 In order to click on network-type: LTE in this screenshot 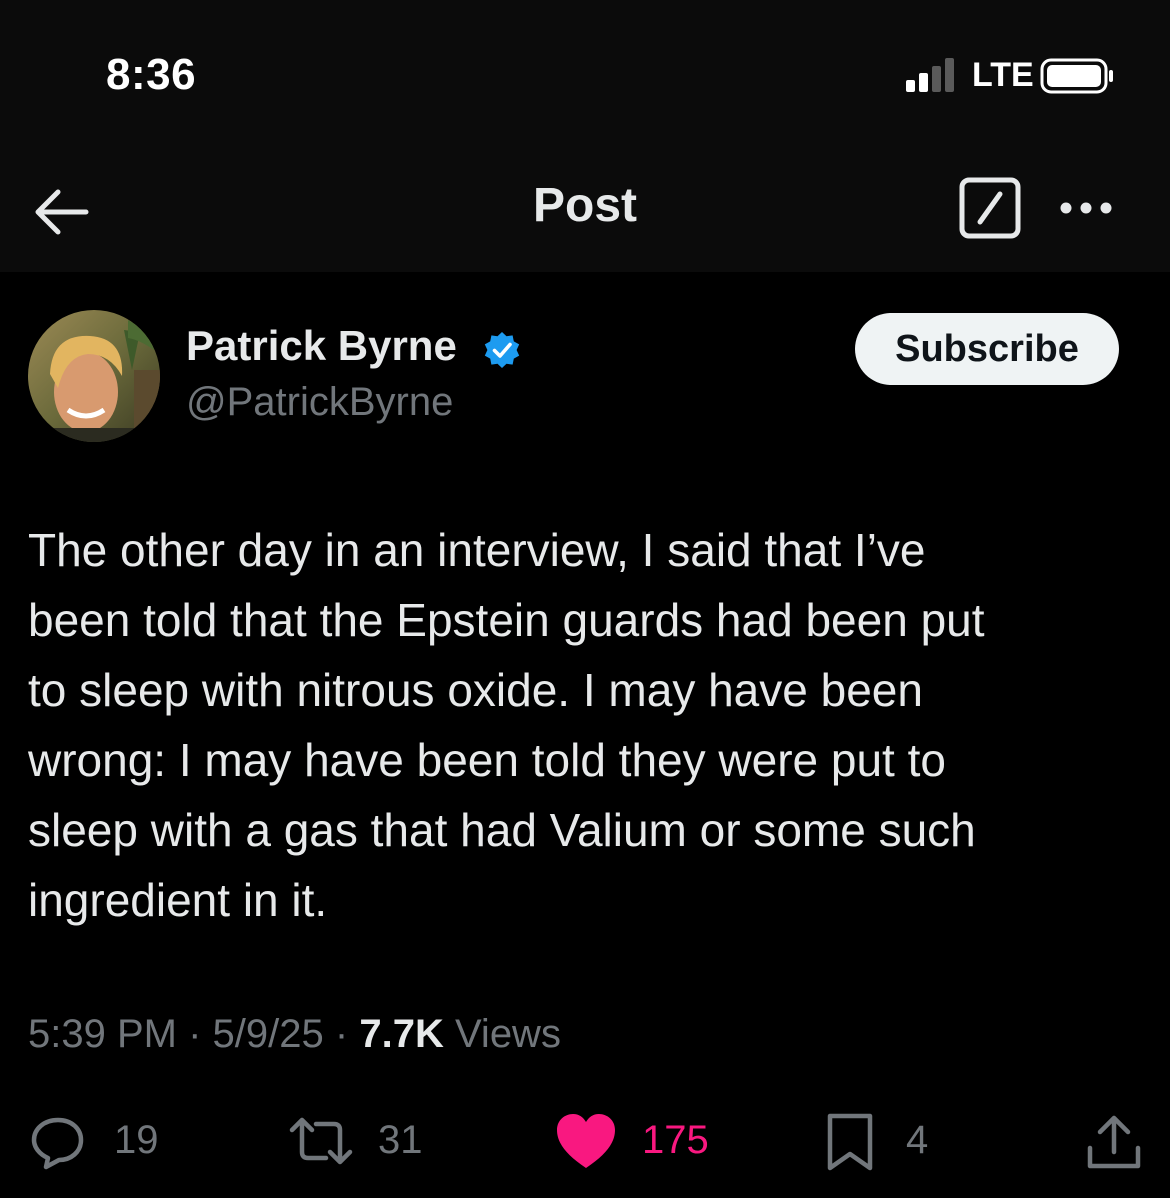, I will do `click(1003, 75)`.